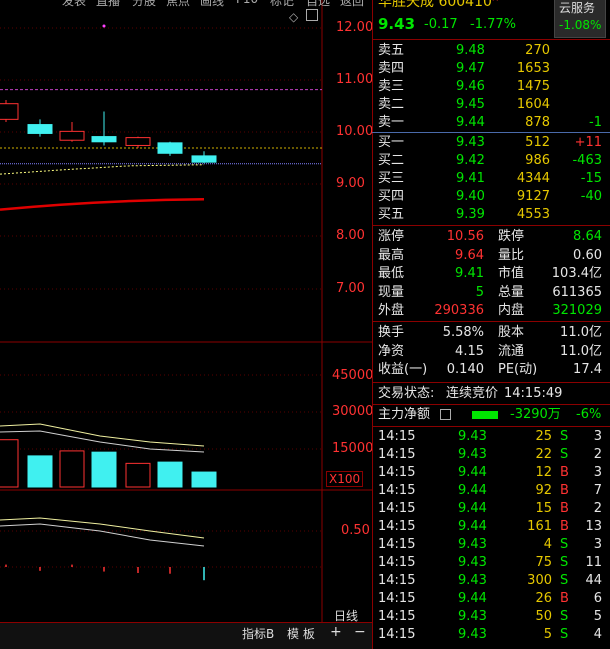 This screenshot has height=649, width=610. I want to click on price-change-pct: -1.77%, so click(493, 24).